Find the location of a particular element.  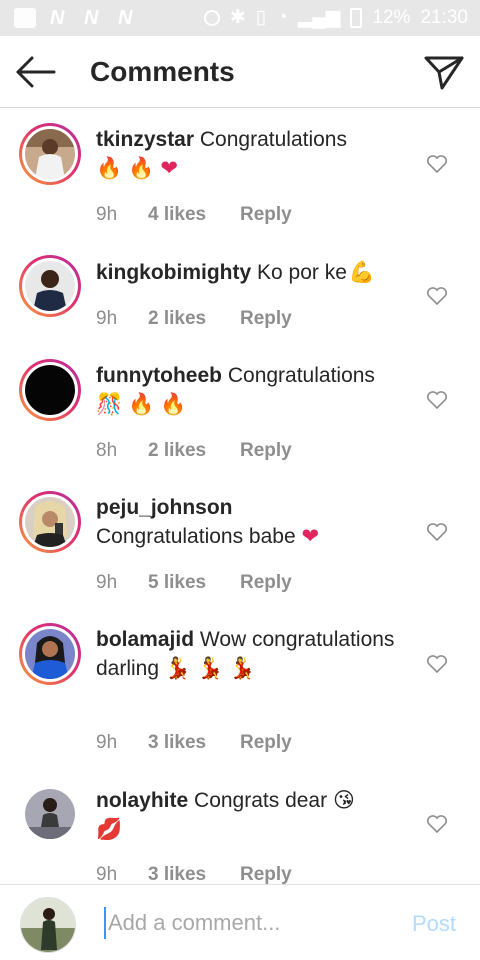

comment-meta: 9h 2 likes Reply is located at coordinates (194, 319).